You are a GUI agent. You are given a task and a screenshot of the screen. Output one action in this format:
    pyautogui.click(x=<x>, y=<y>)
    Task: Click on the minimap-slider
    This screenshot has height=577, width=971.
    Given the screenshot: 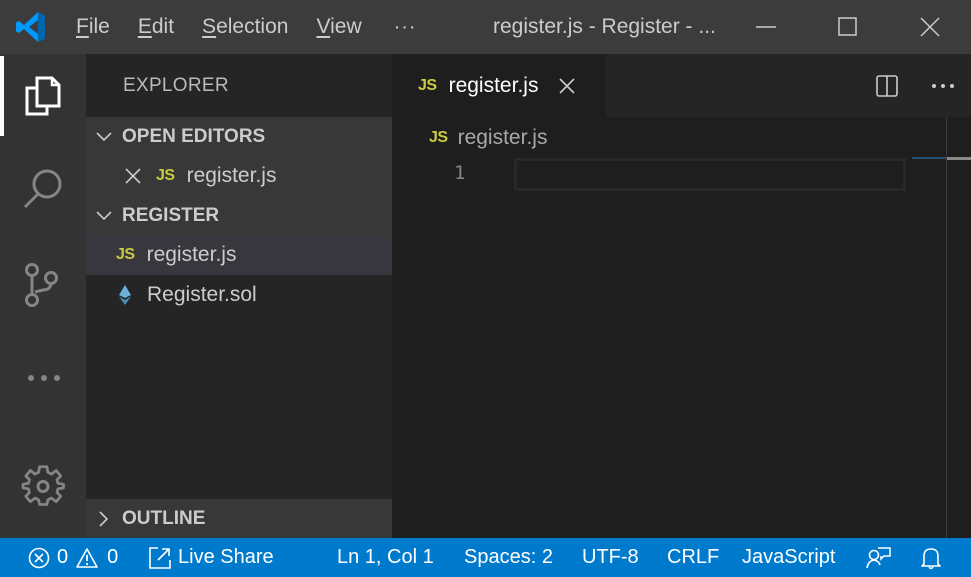 What is the action you would take?
    pyautogui.click(x=929, y=158)
    